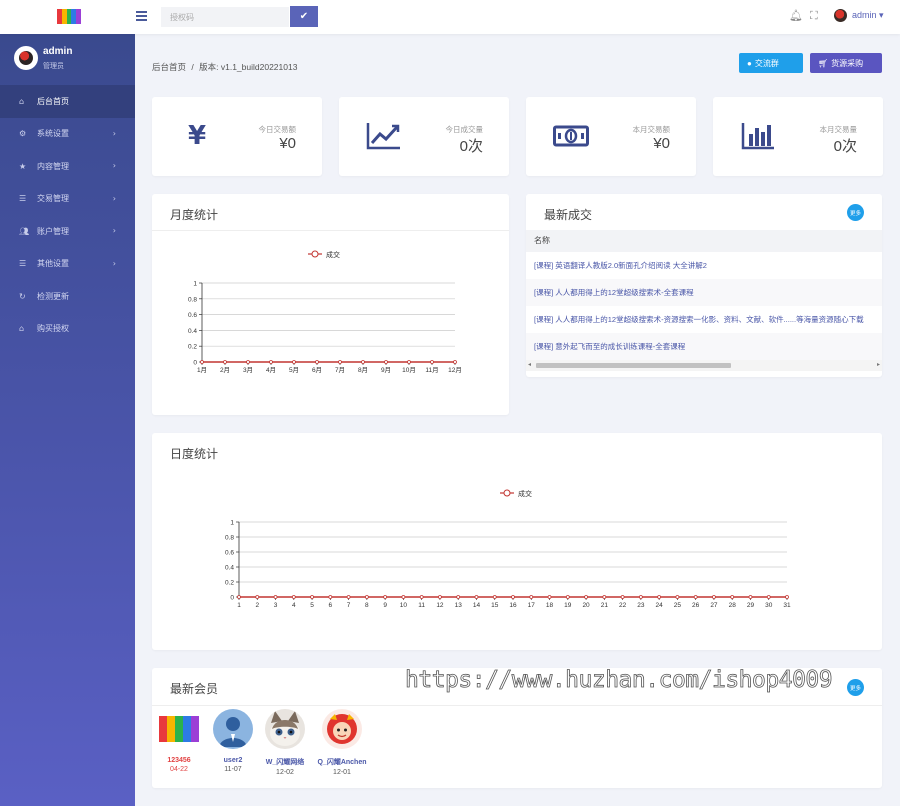 The width and height of the screenshot is (900, 806). I want to click on x-tick-label: 27, so click(714, 605).